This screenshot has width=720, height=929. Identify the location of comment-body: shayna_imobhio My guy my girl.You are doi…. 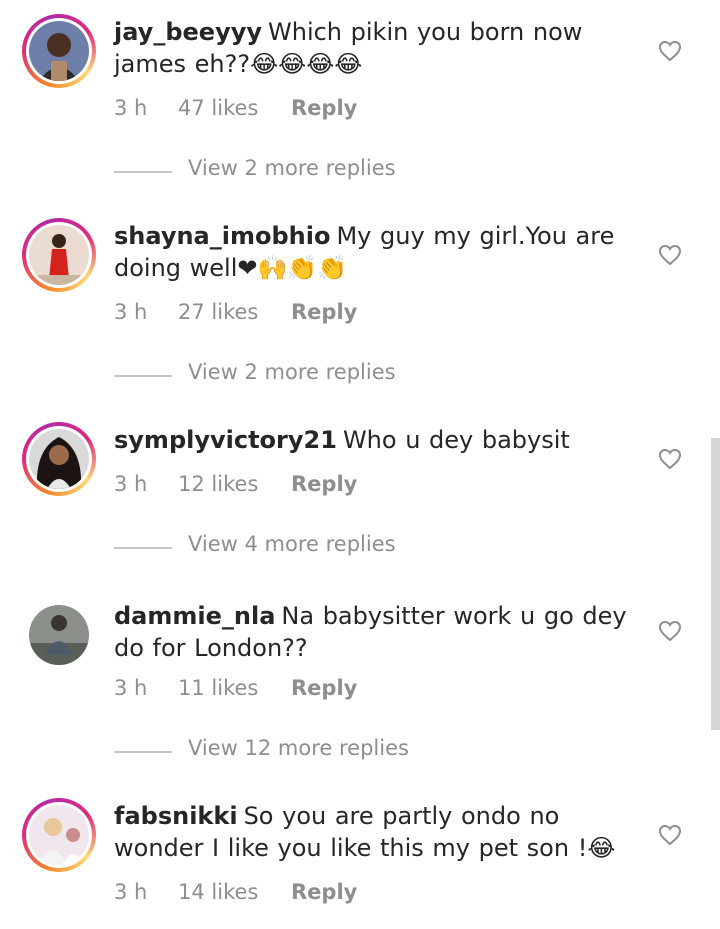
(374, 252).